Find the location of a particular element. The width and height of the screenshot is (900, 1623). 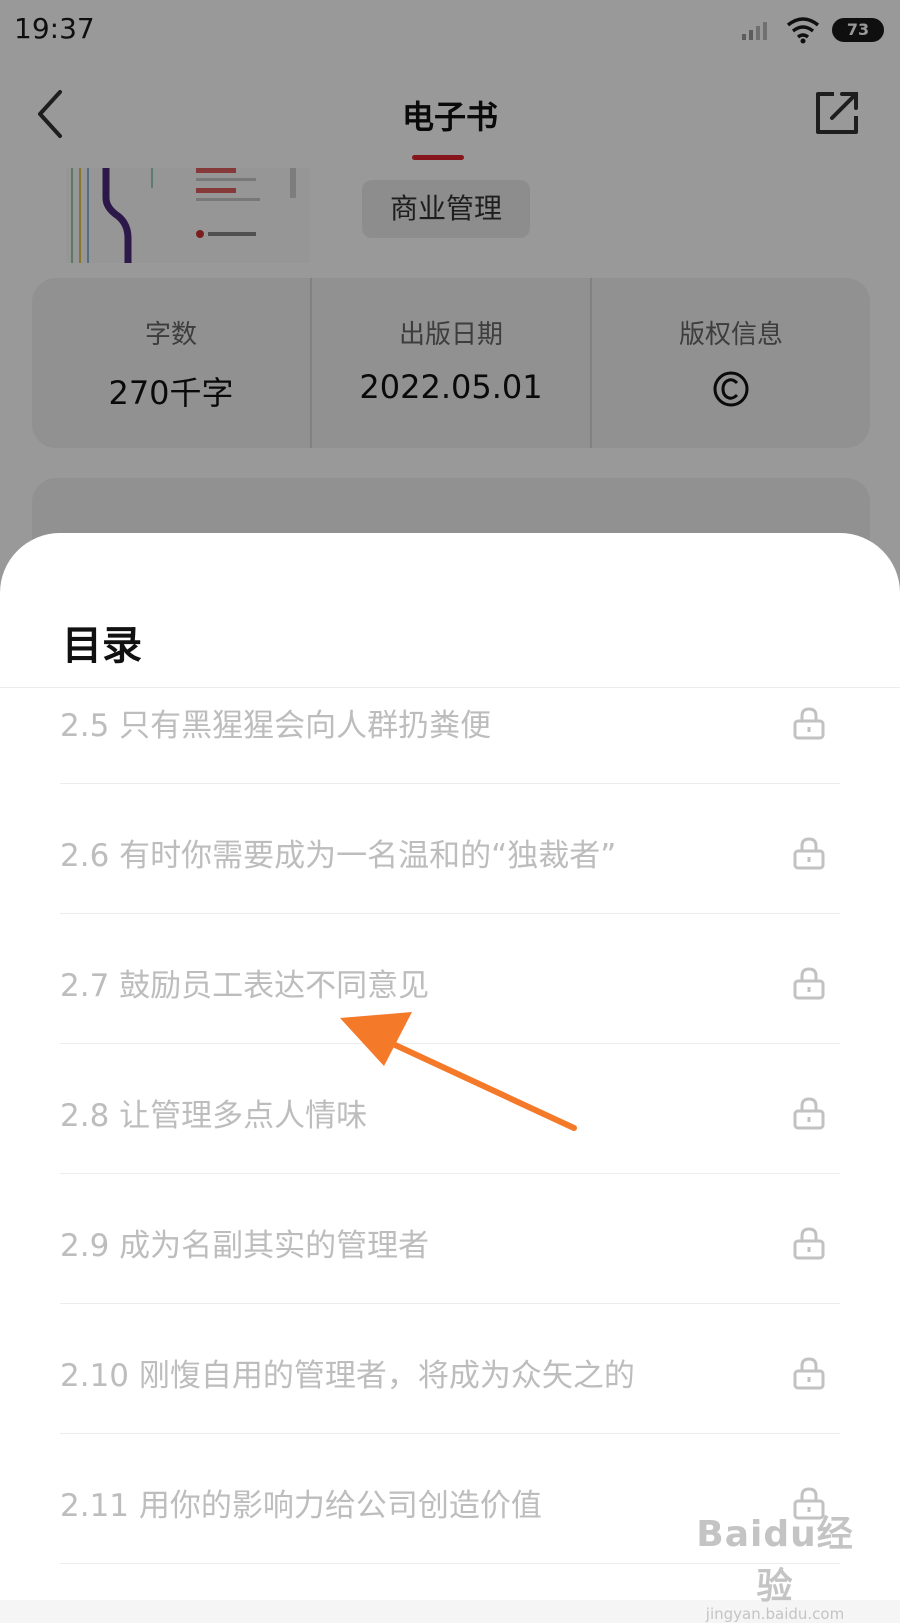

watermark-logo: Baidu经验 is located at coordinates (775, 1560).